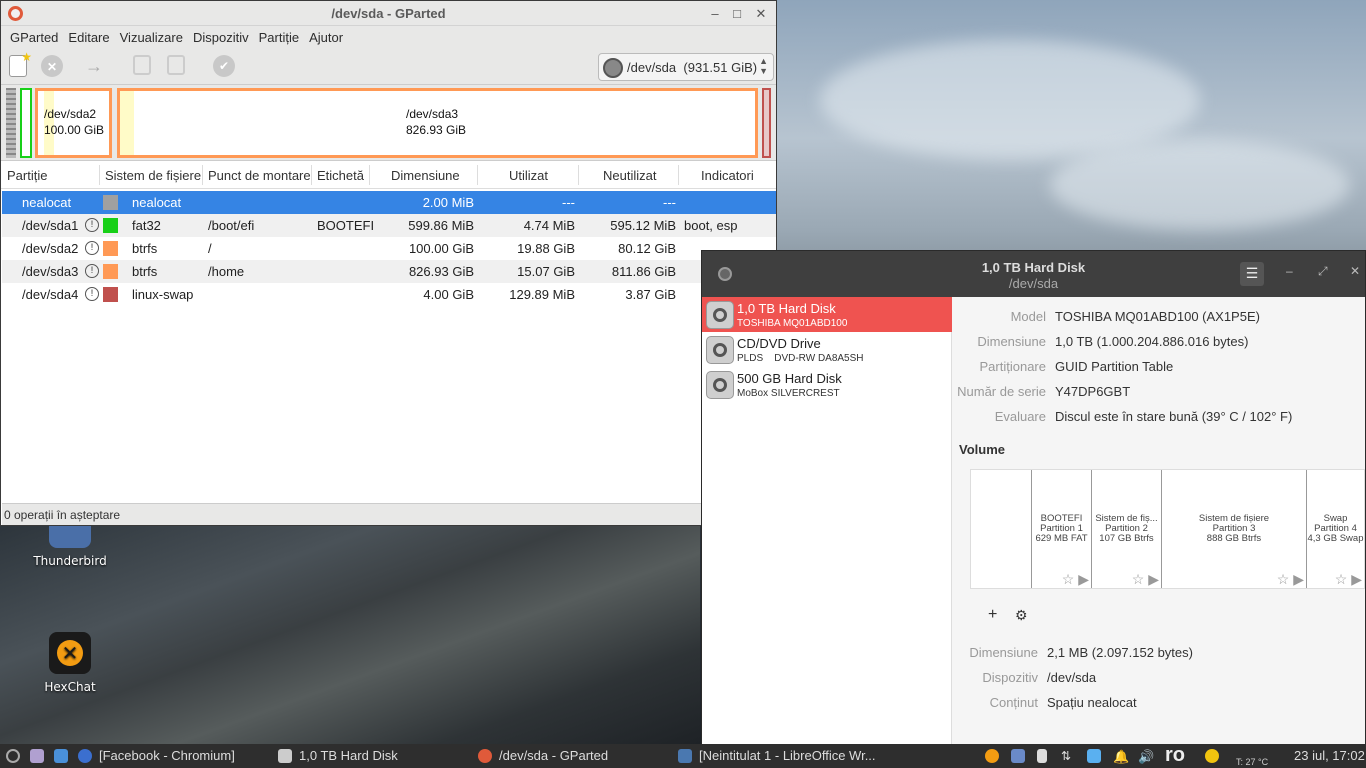 Image resolution: width=1366 pixels, height=768 pixels. Describe the element at coordinates (226, 271) in the screenshot. I see `cell-mountpoint: /home` at that location.